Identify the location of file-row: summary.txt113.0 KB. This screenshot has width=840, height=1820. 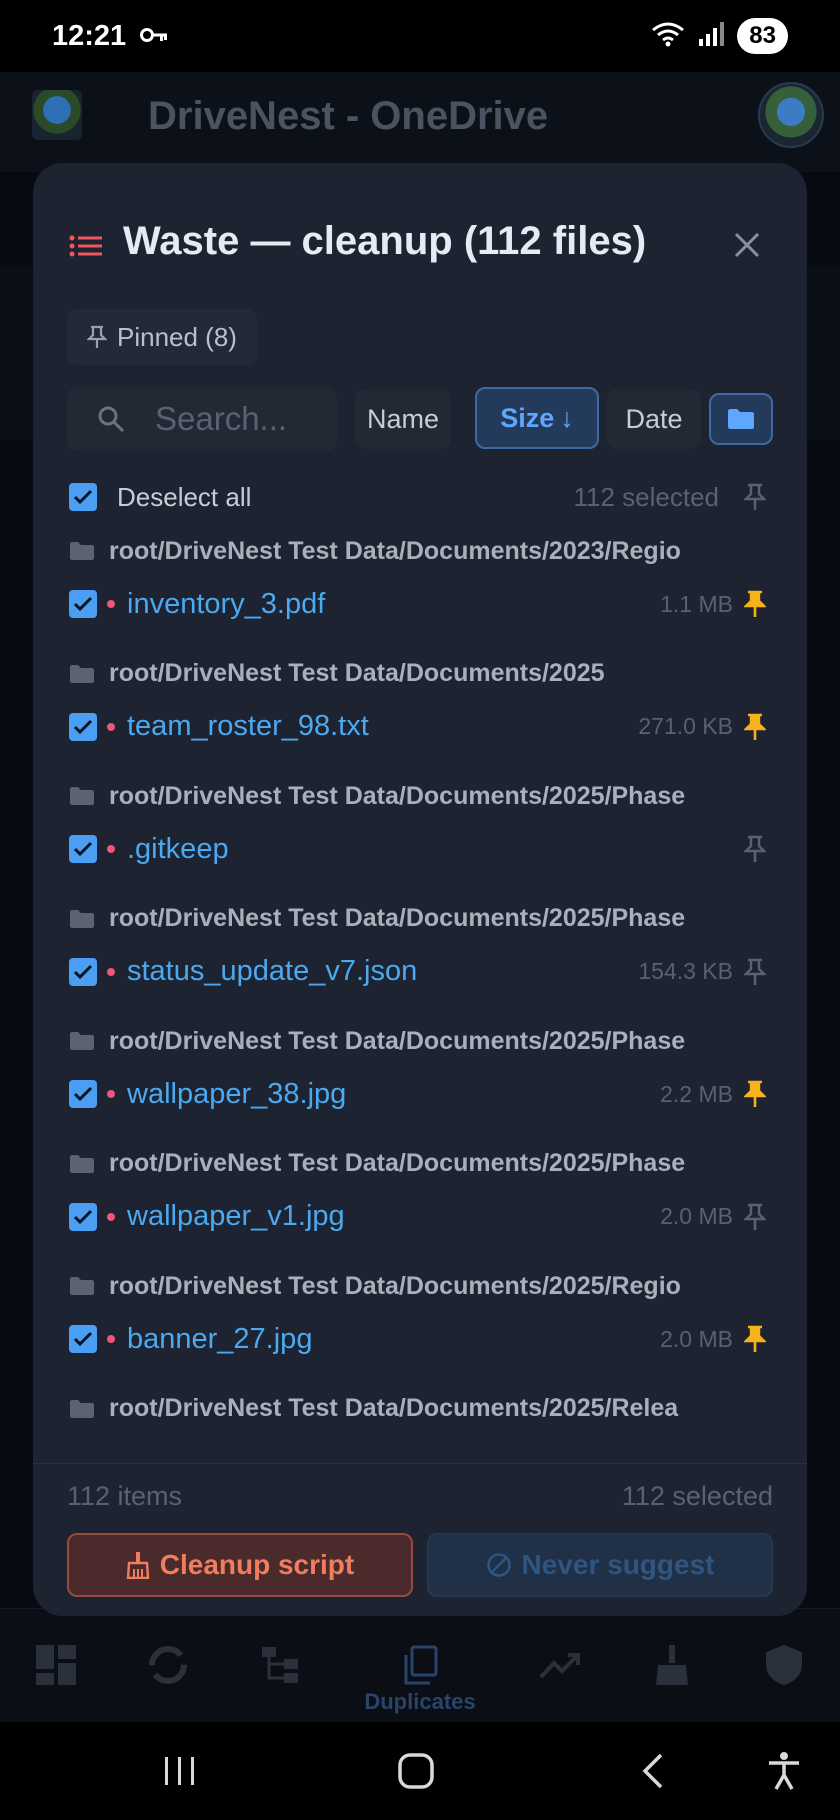
(420, 1439).